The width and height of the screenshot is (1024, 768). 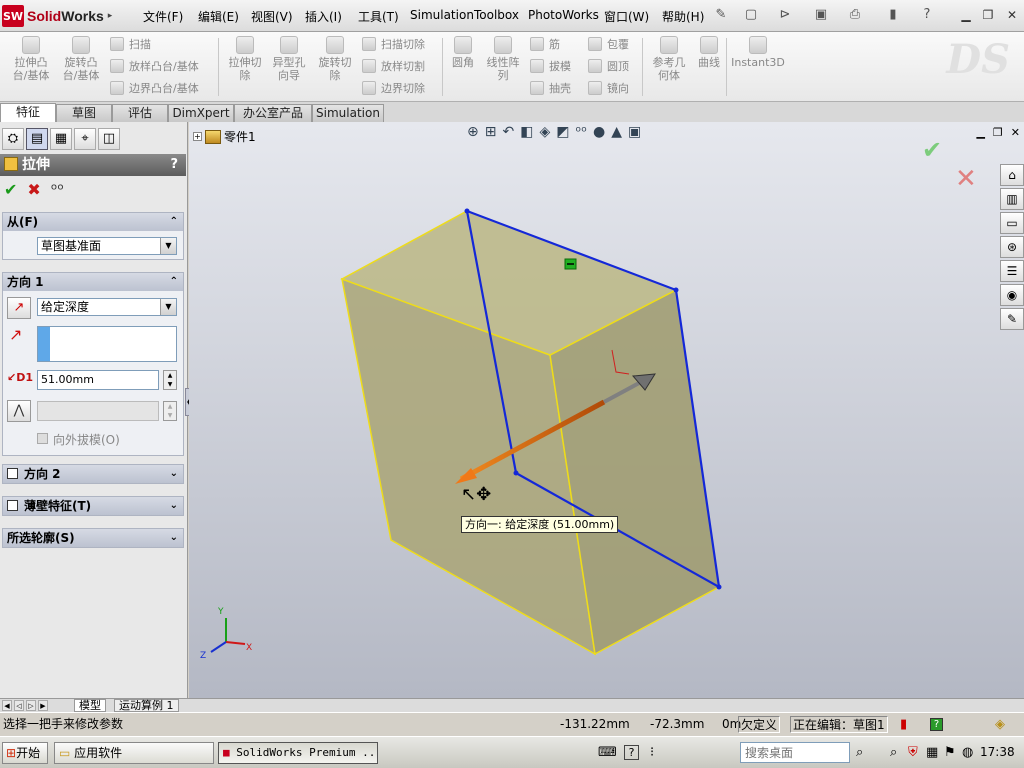 What do you see at coordinates (43, 705) in the screenshot?
I see `last-tab-icon: ▶` at bounding box center [43, 705].